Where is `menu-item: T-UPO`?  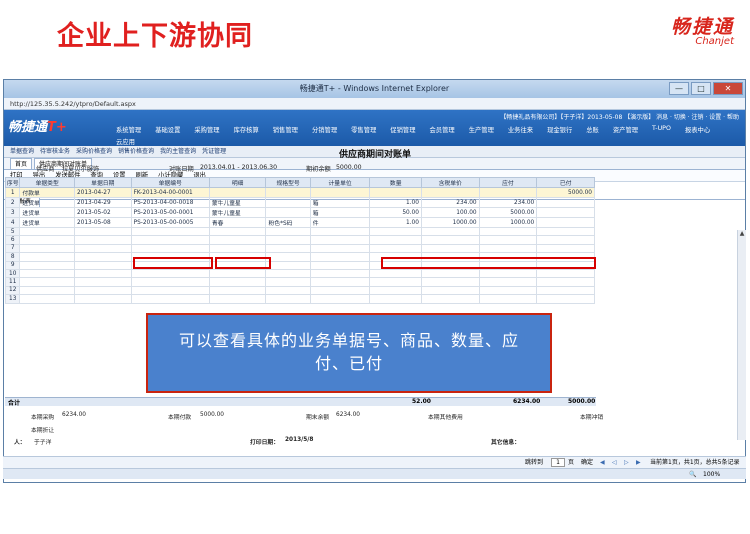
menu-item: T-UPO is located at coordinates (661, 129).